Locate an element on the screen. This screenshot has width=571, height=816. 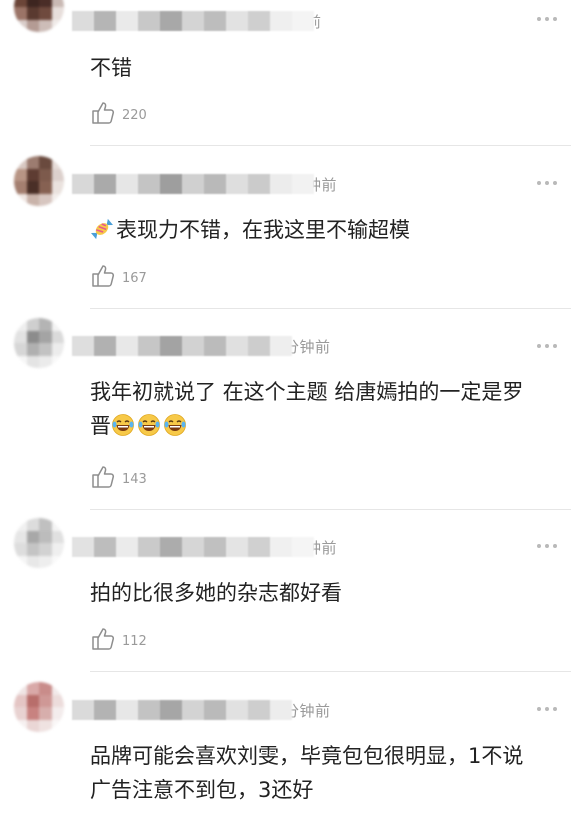
comment-text: 表现力不错，在我这里不输超模 is located at coordinates (316, 230).